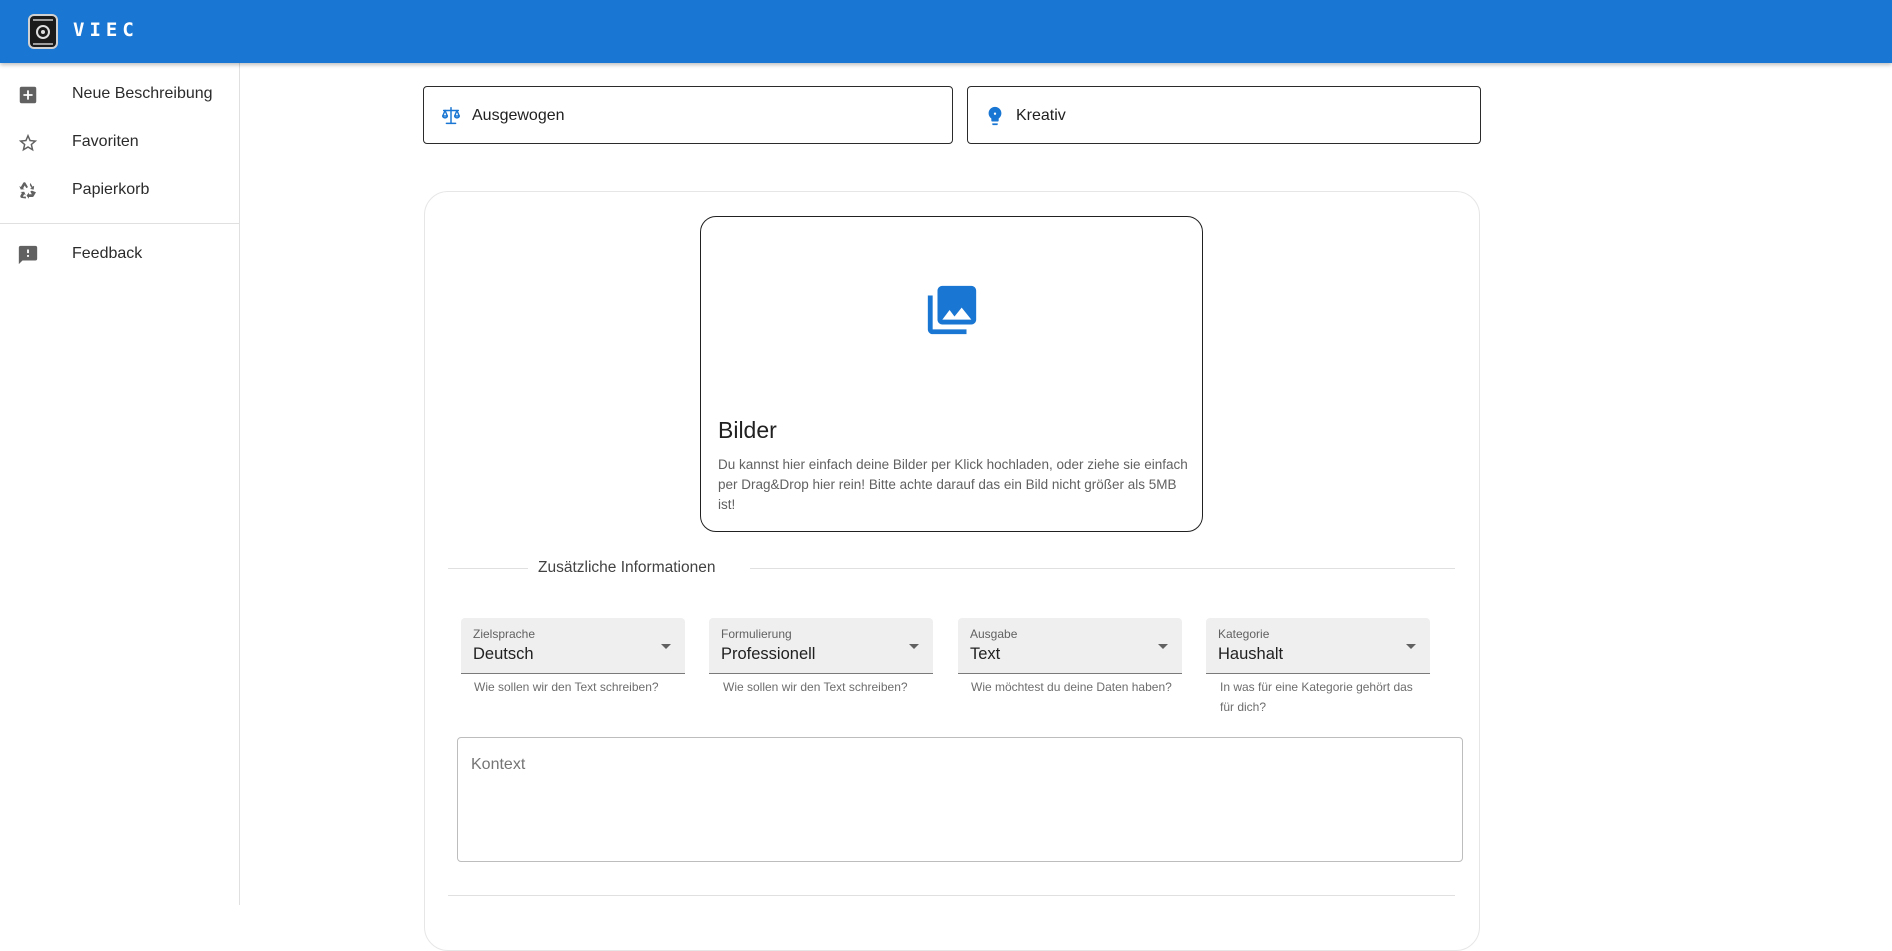 This screenshot has height=951, width=1892. I want to click on add-box-icon, so click(28, 95).